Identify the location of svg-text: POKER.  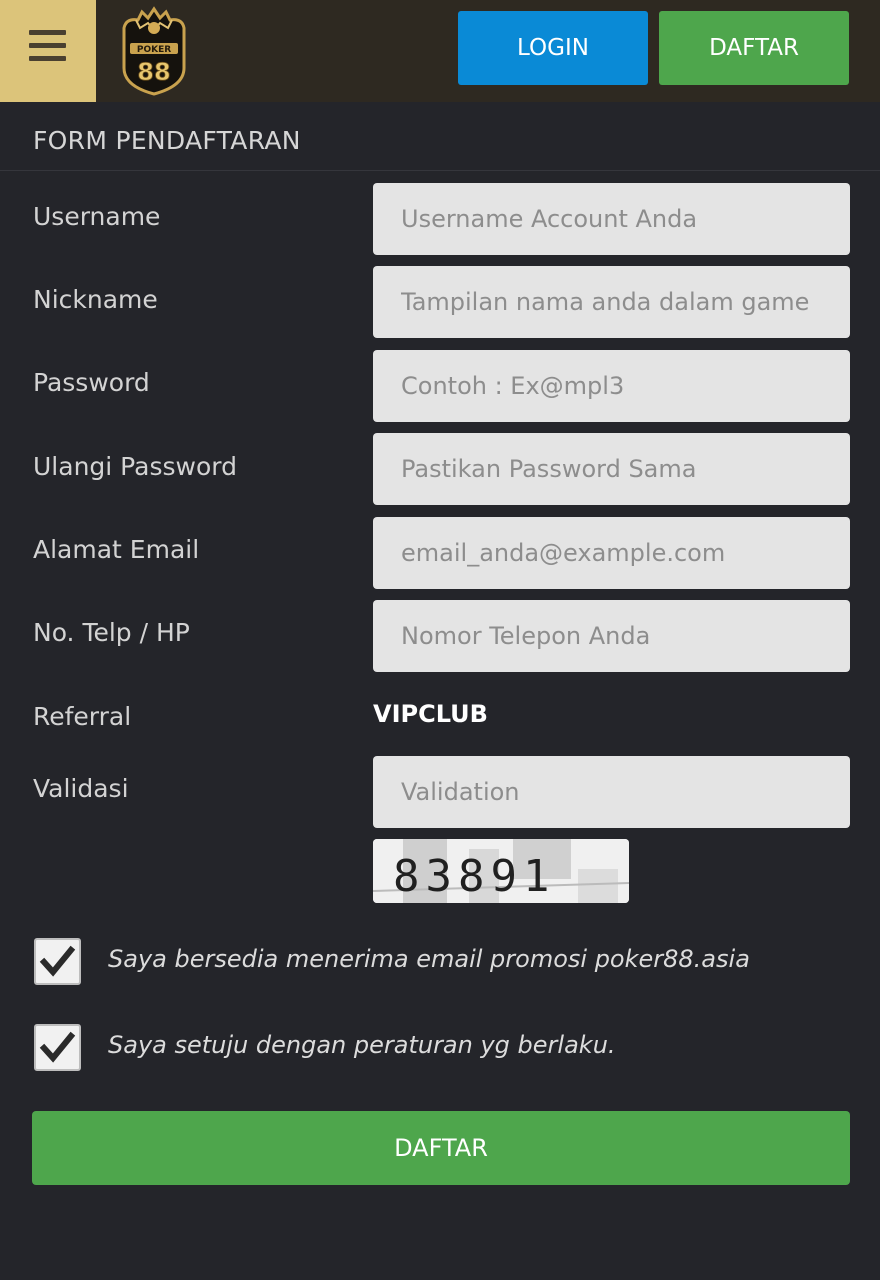
(154, 50).